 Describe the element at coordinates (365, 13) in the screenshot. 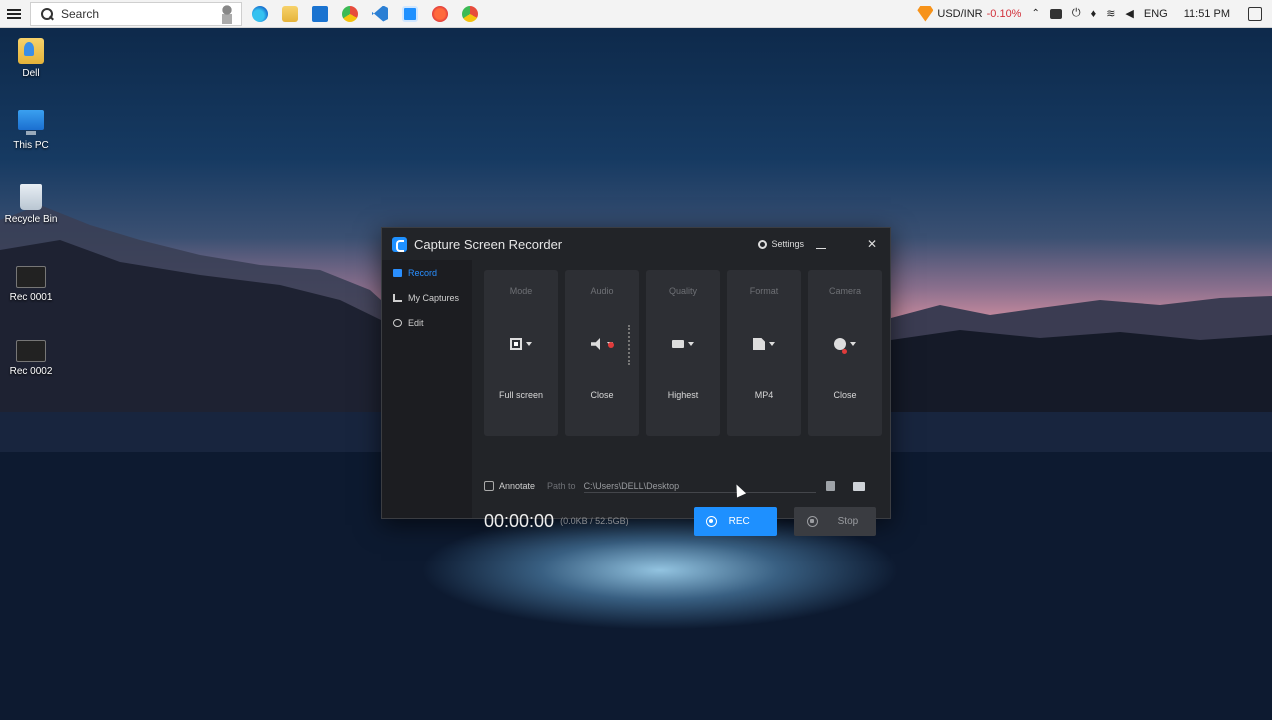

I see `taskbar-apps` at that location.